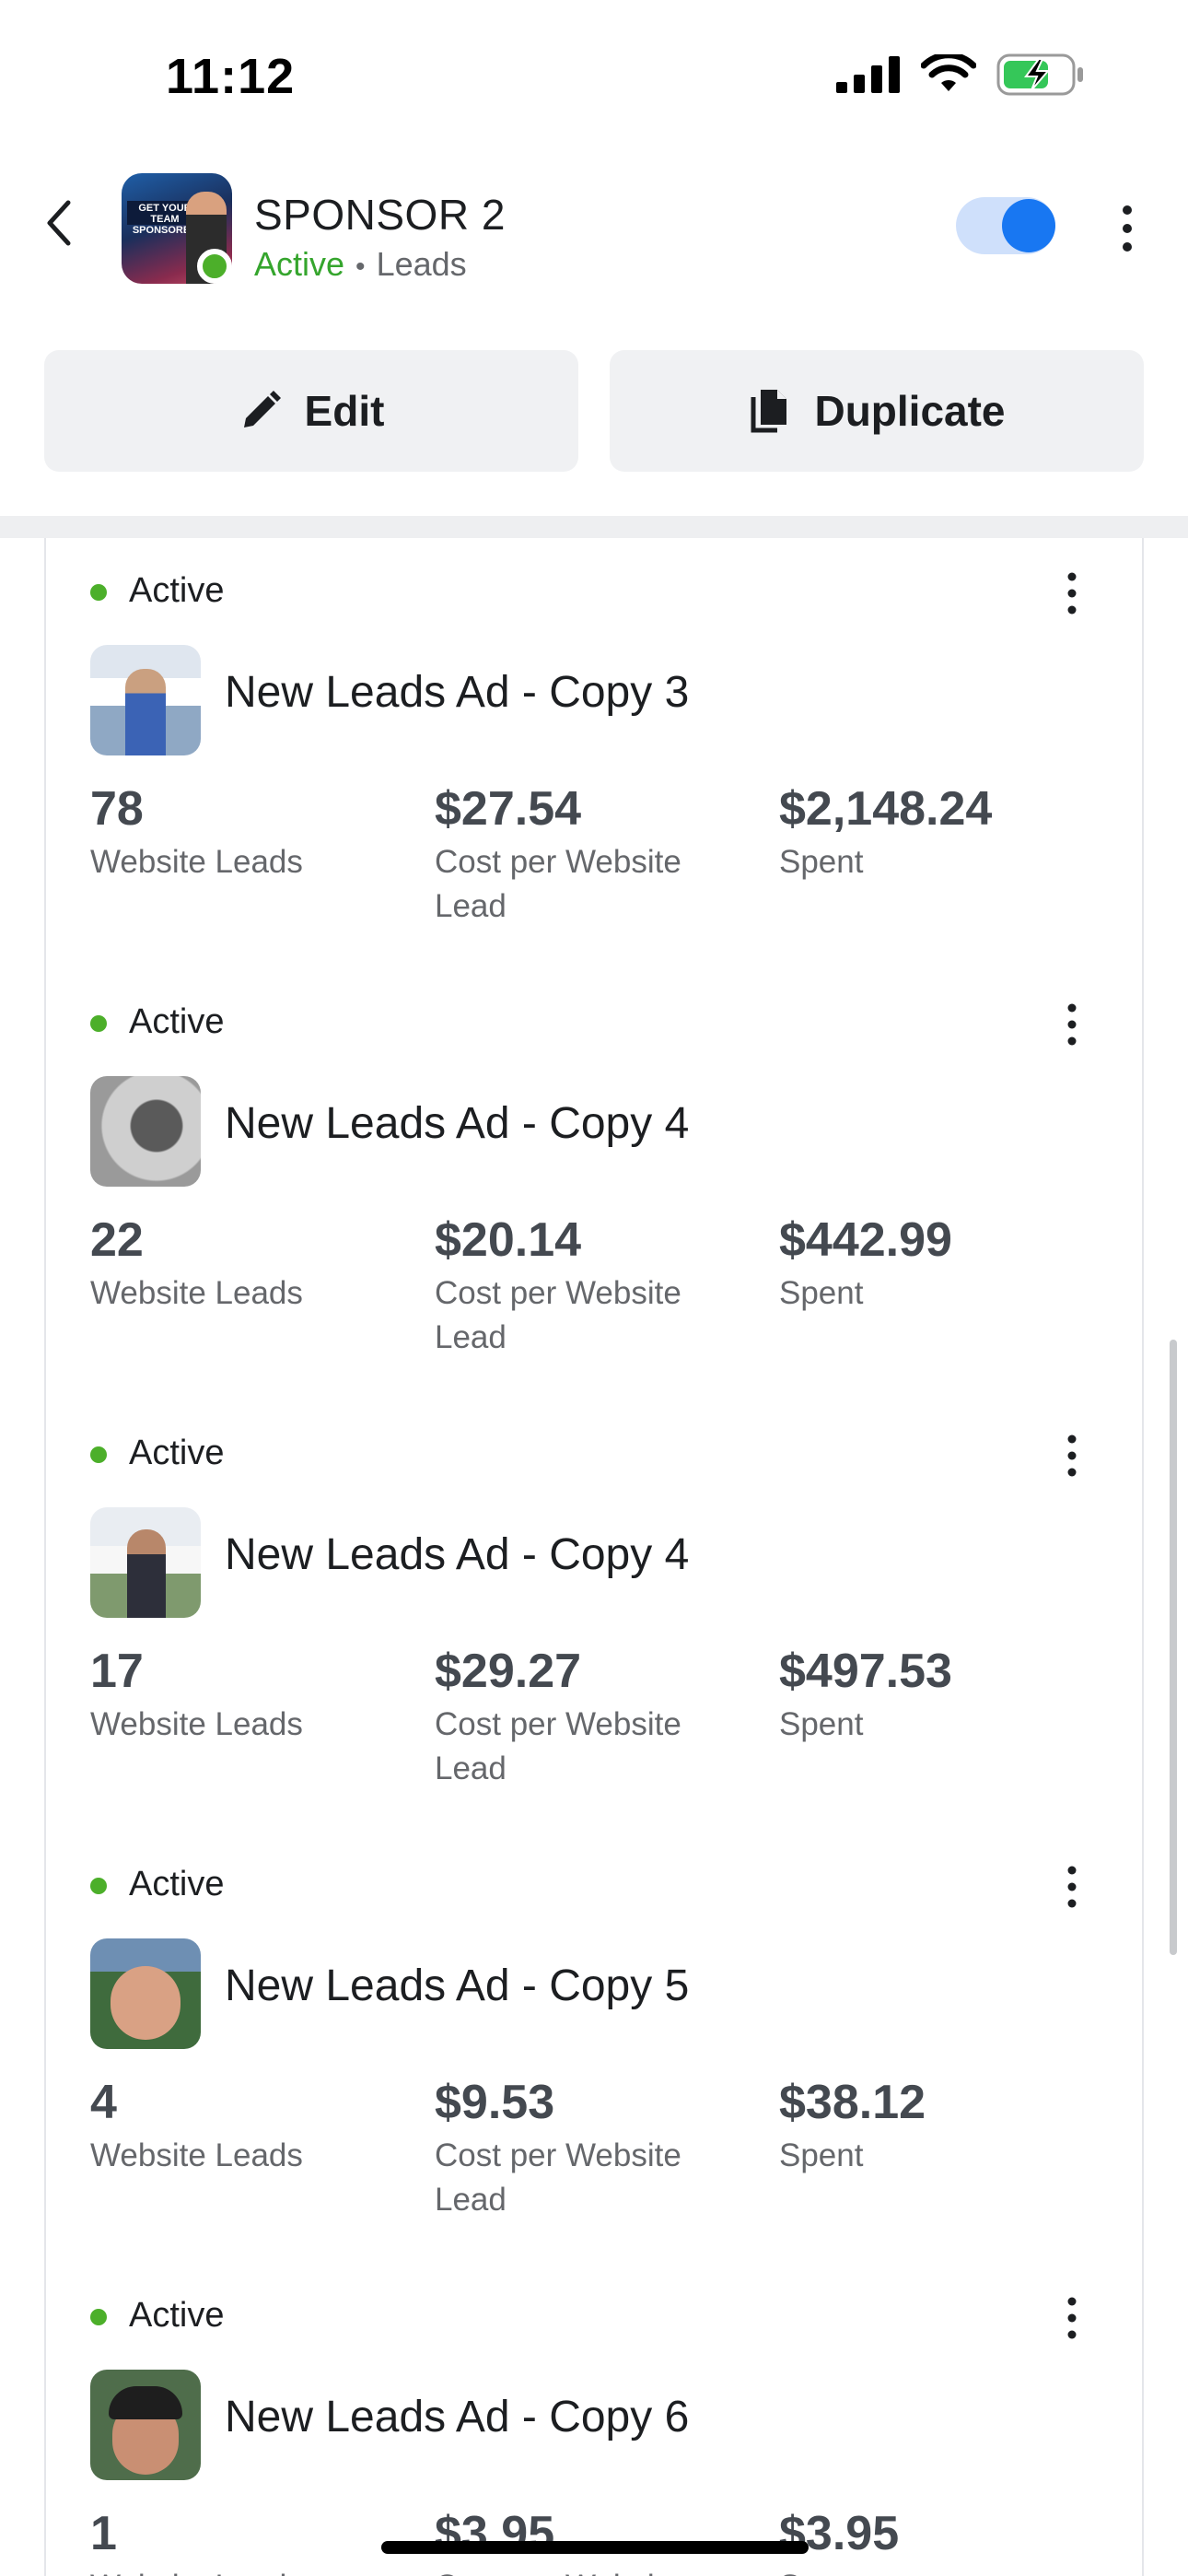 This screenshot has height=2576, width=1188. What do you see at coordinates (948, 72) in the screenshot?
I see `wifi-icon` at bounding box center [948, 72].